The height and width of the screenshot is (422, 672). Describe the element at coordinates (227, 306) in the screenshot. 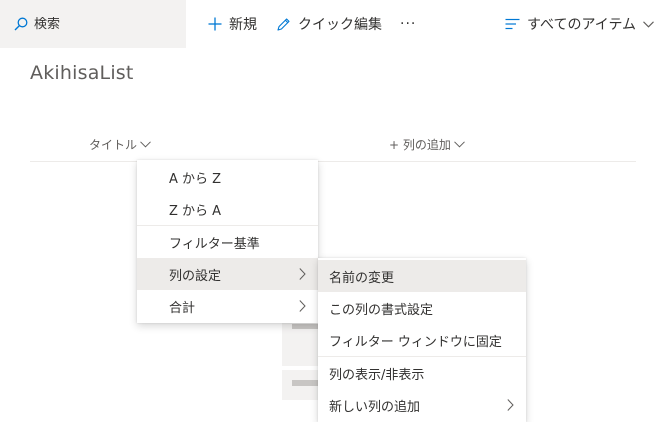

I see `menu-item-totals: 合計` at that location.